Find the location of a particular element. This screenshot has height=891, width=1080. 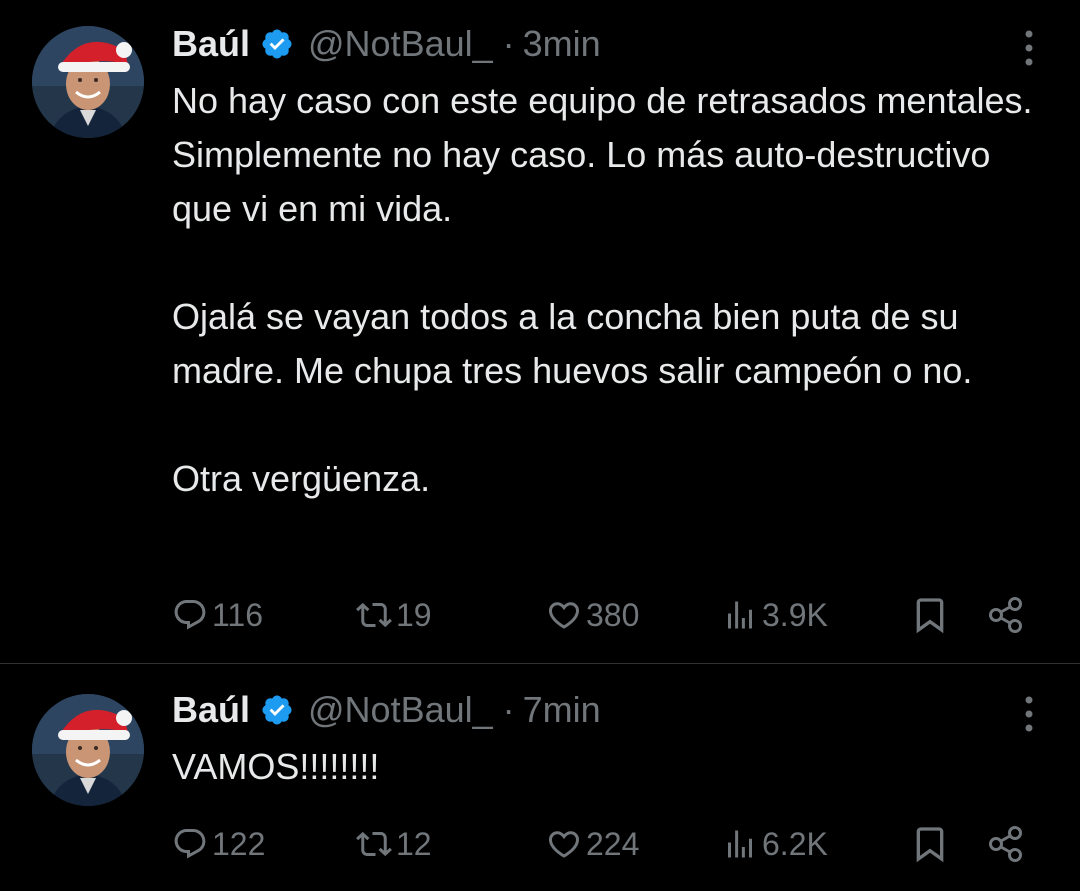

views-count: 3.9K is located at coordinates (795, 614).